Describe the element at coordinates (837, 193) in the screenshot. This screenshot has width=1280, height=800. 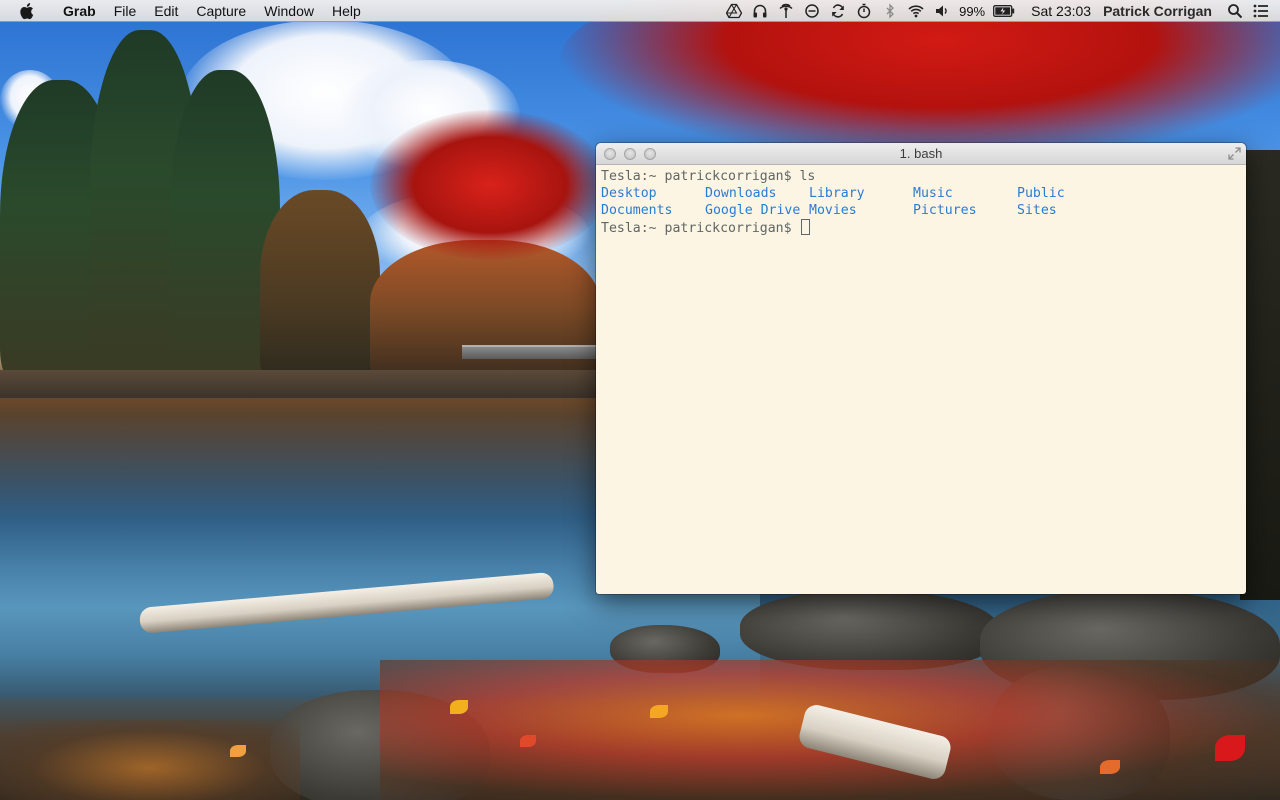
I see `ls-entry: Library` at that location.